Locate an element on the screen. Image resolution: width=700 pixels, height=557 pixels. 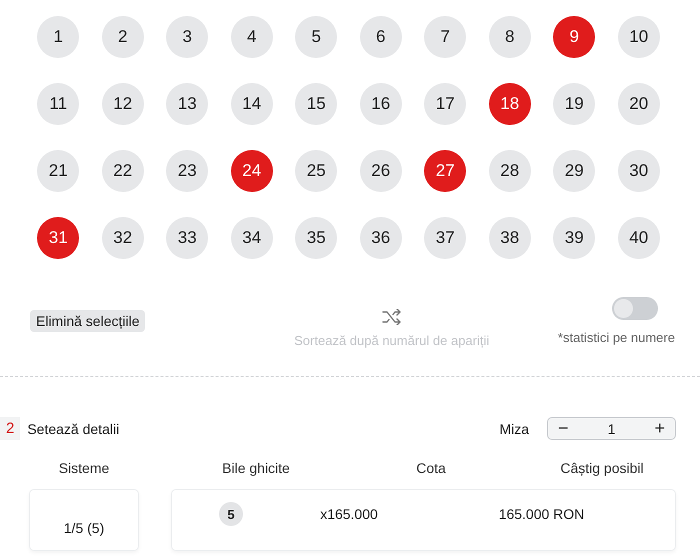
number-ball: 19 is located at coordinates (574, 104).